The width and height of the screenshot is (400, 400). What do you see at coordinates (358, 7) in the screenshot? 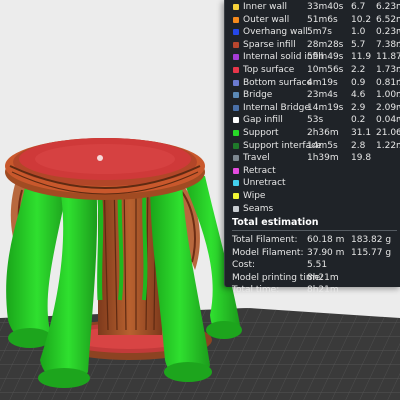
I see `feature-percent: 6.7` at bounding box center [358, 7].